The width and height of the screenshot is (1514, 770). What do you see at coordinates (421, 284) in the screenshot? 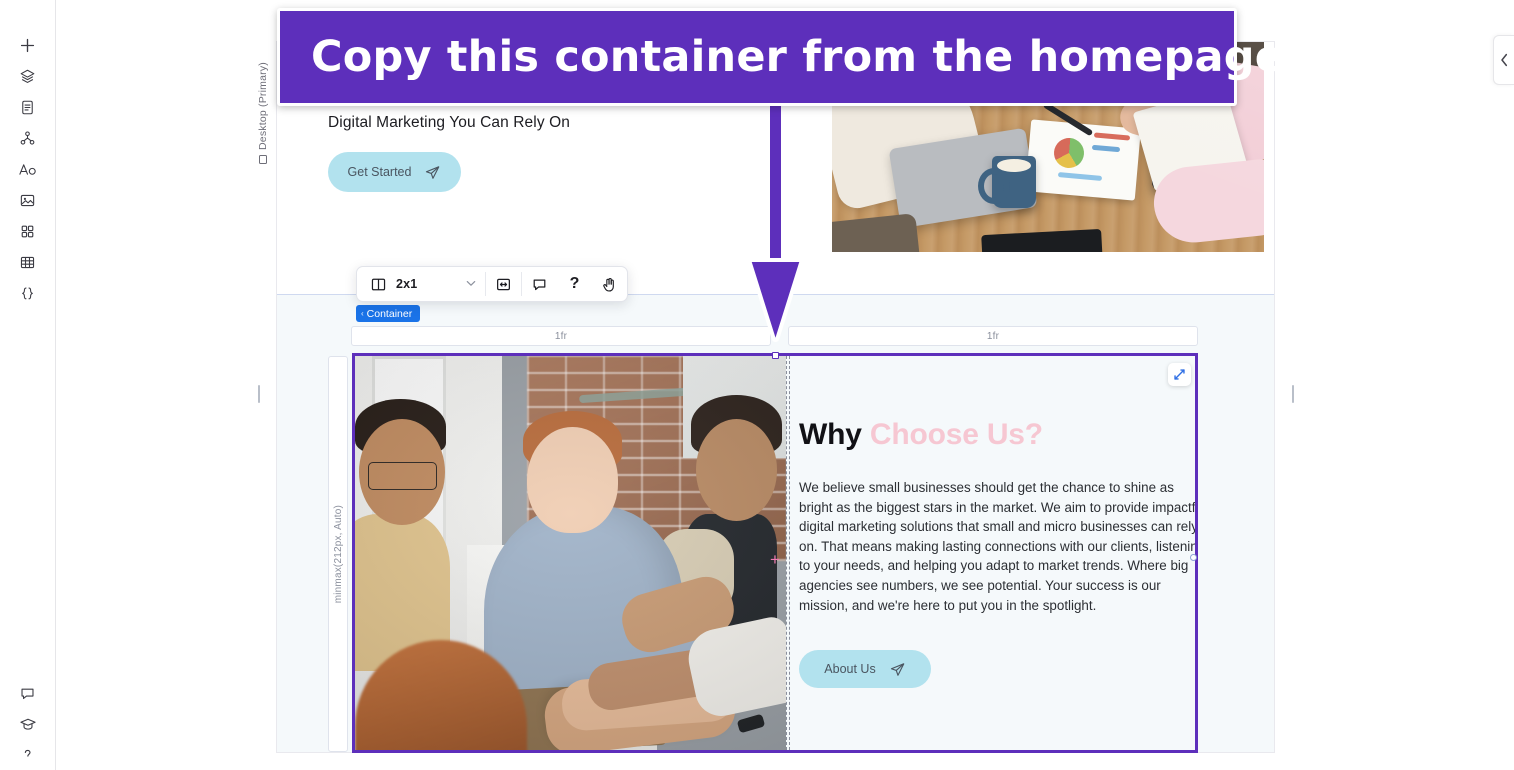
I see `layout-selector: 2x1` at bounding box center [421, 284].